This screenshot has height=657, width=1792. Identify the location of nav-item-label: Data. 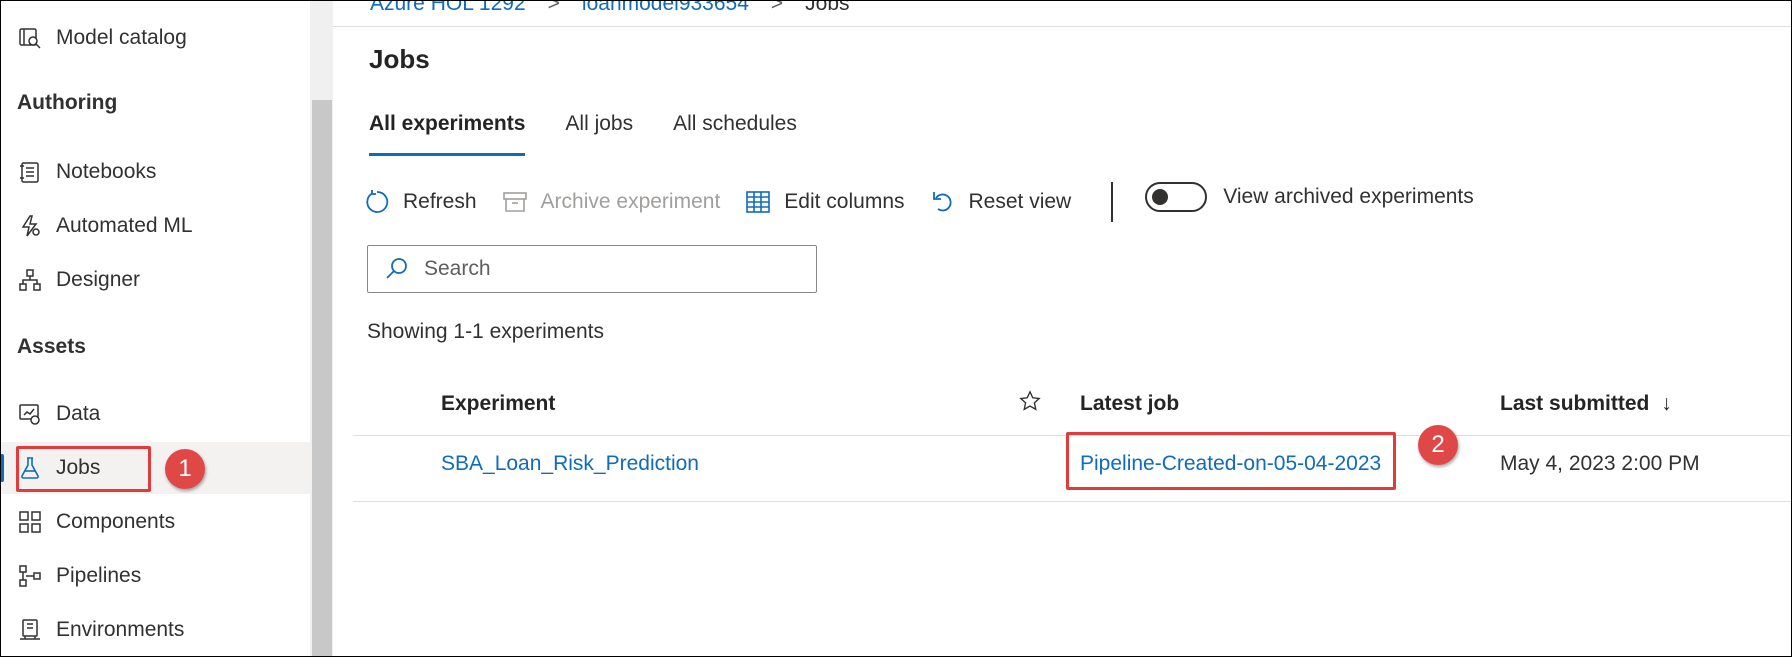
(78, 413).